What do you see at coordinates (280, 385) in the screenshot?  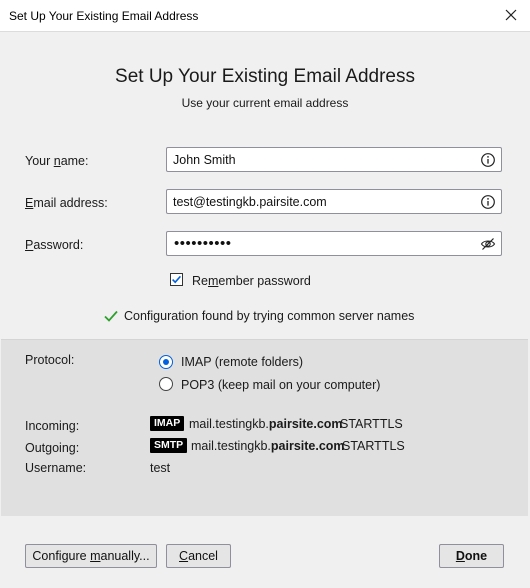 I see `pop3-option-label: POP3 (keep mail on your computer)` at bounding box center [280, 385].